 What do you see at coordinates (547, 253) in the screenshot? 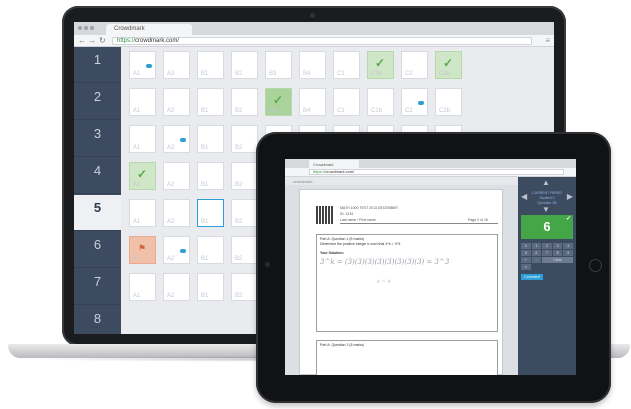
I see `keypad-key: 7` at bounding box center [547, 253].